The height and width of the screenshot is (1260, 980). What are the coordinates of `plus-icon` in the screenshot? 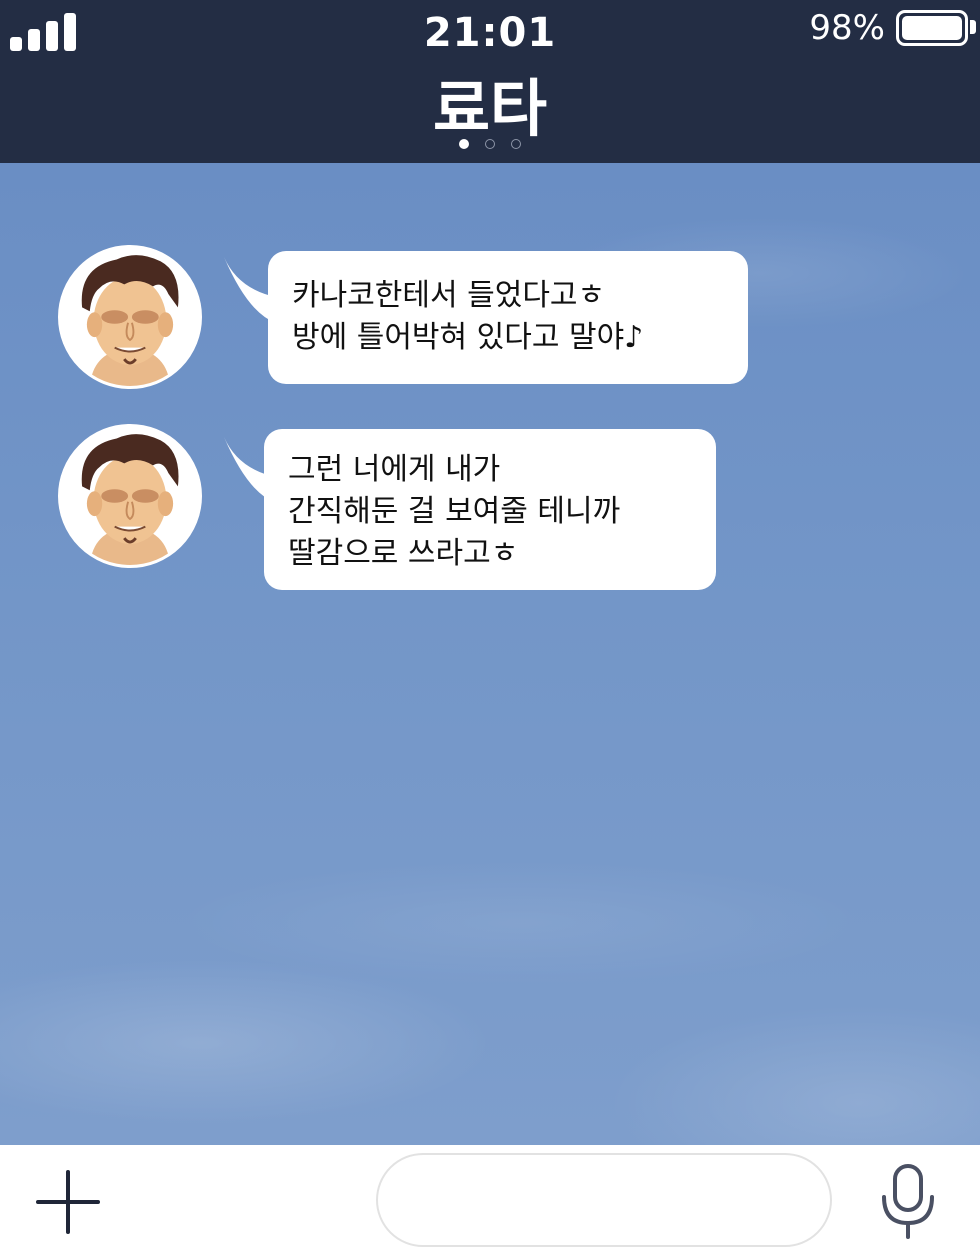 It's located at (68, 1202).